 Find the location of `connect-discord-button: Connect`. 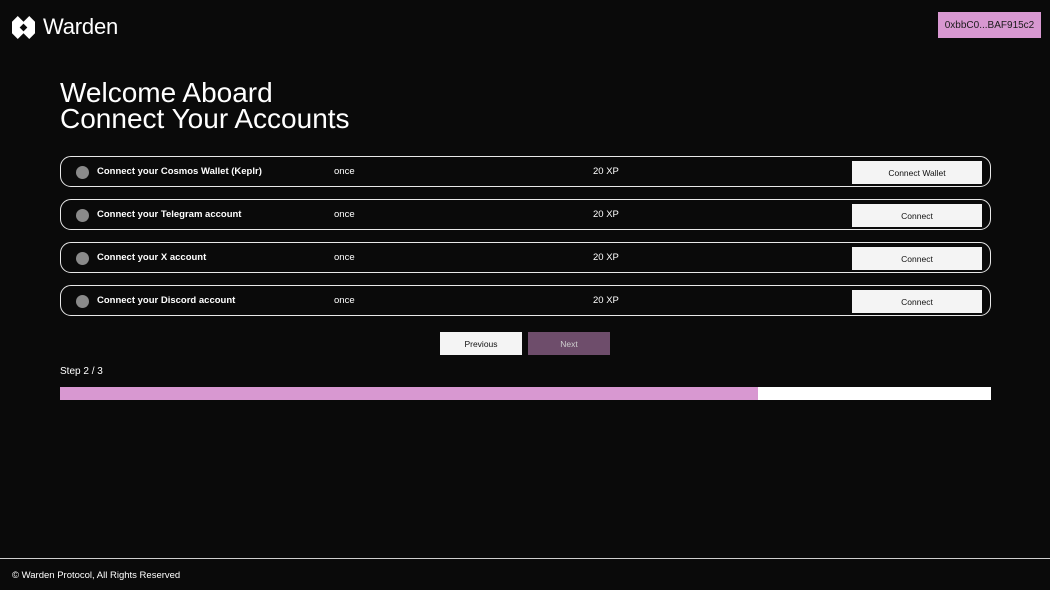

connect-discord-button: Connect is located at coordinates (917, 301).